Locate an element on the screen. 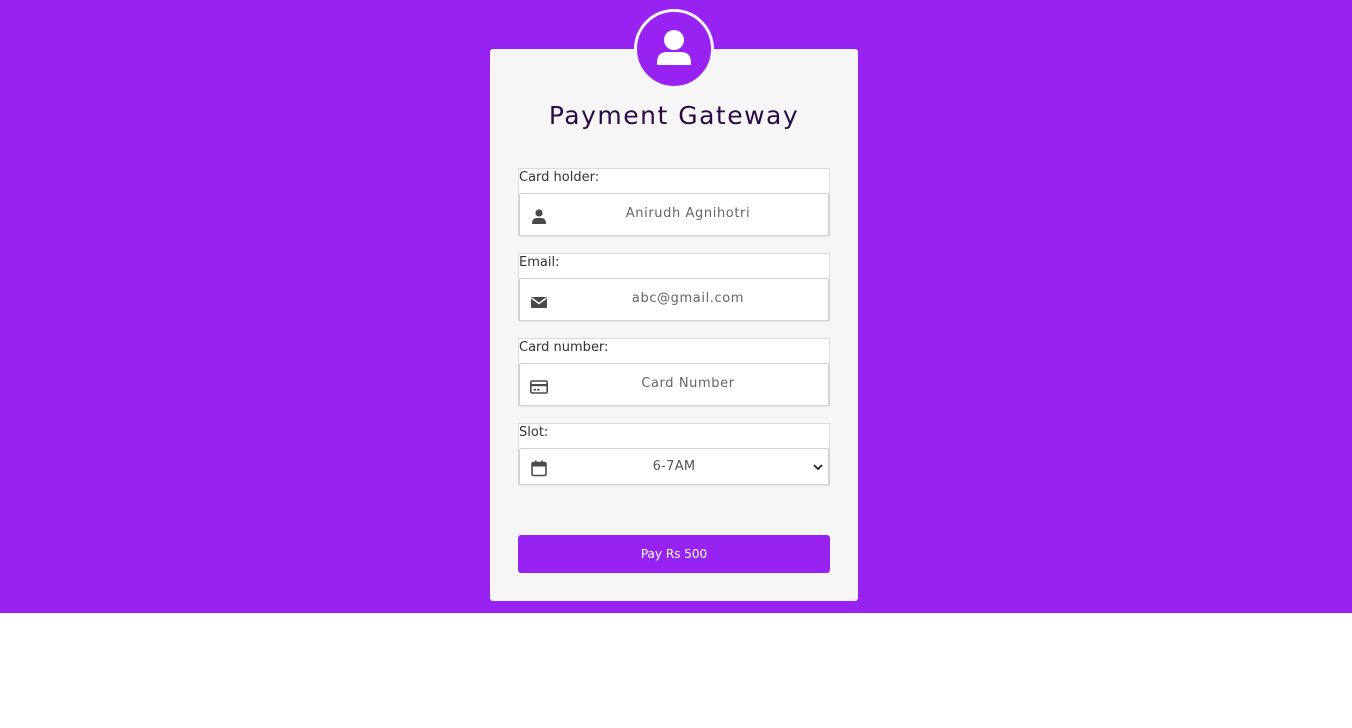 The image size is (1352, 728). card-holder-value: Anirudh Agnihotri is located at coordinates (688, 213).